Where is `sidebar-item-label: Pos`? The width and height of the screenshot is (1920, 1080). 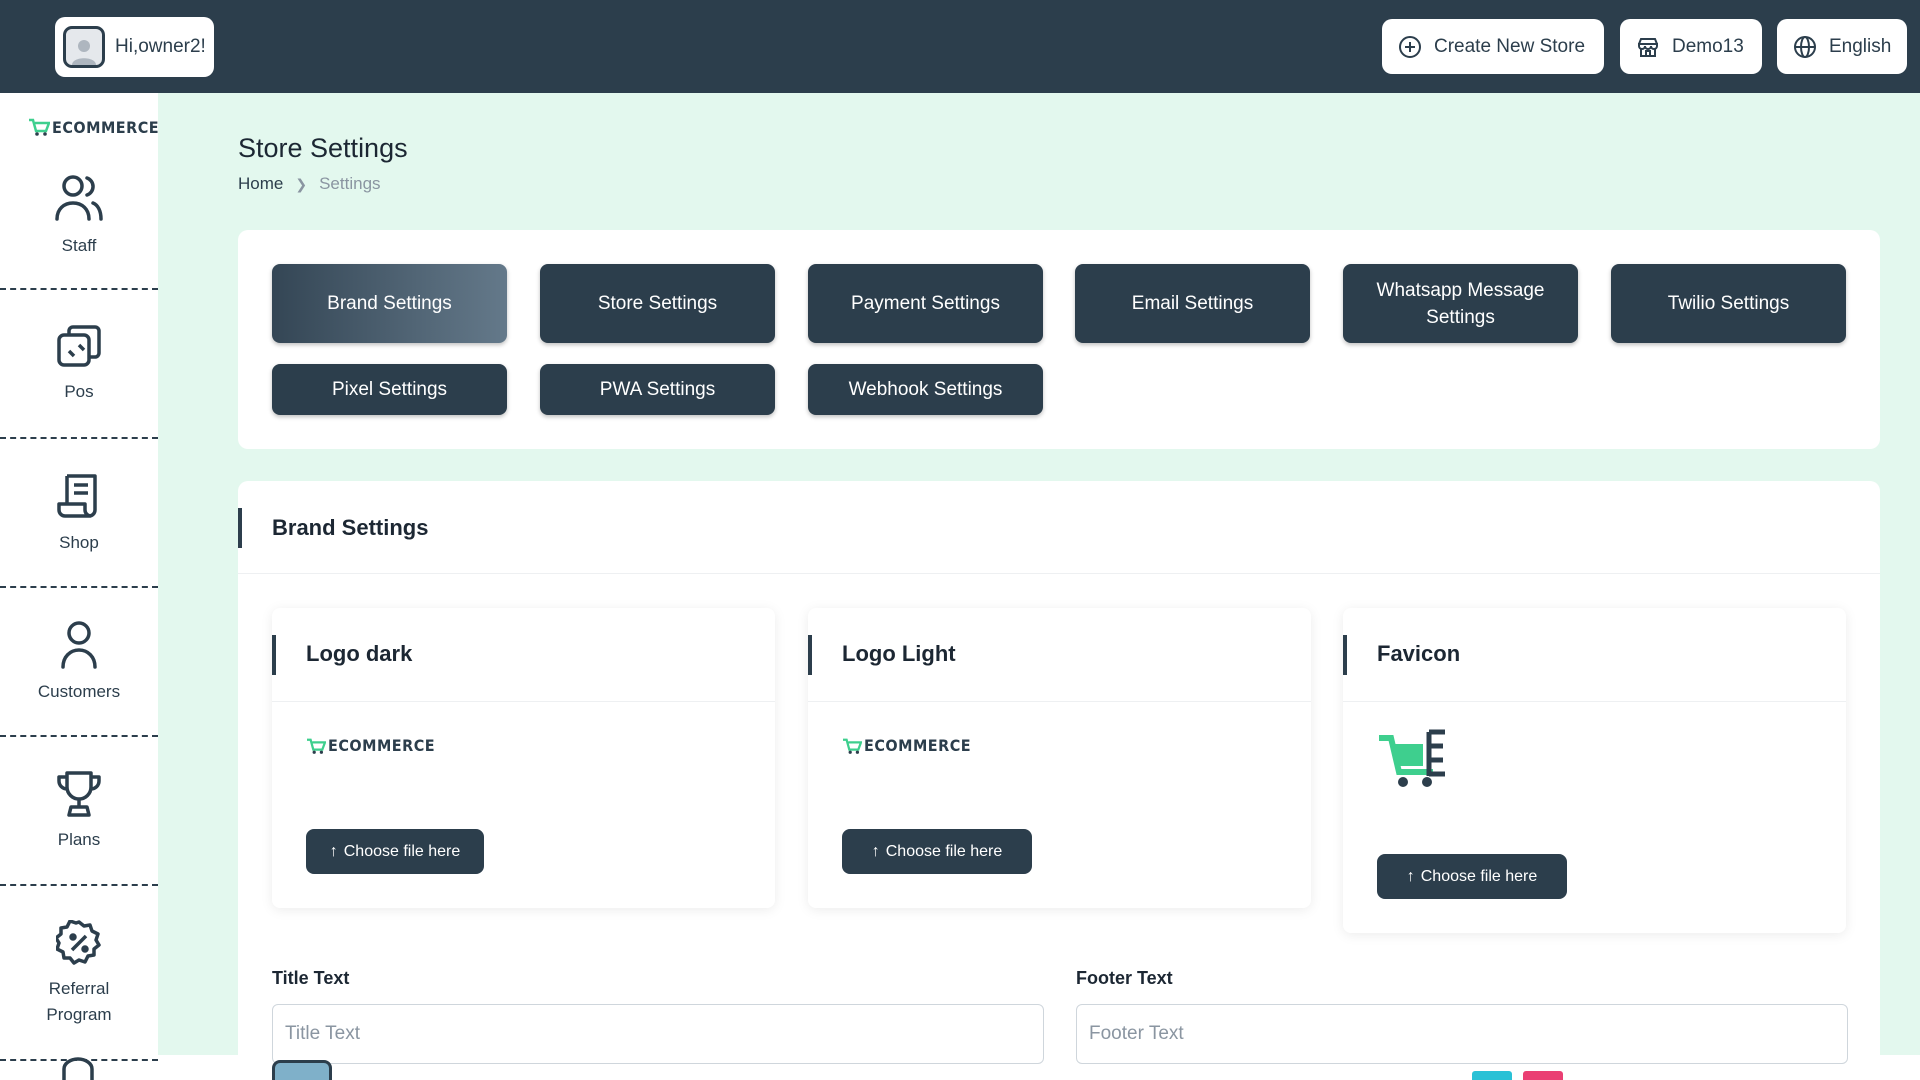
sidebar-item-label: Pos is located at coordinates (79, 391).